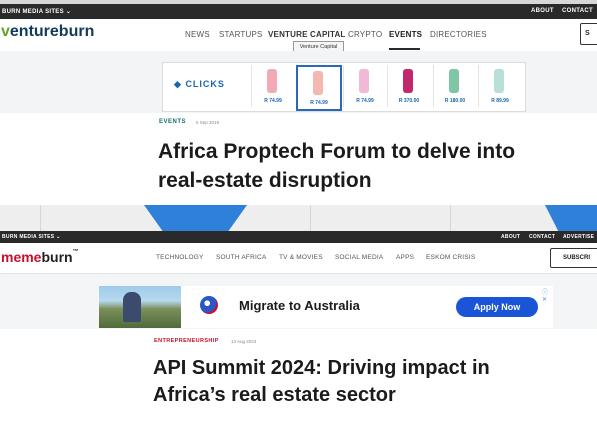  Describe the element at coordinates (298, 11) in the screenshot. I see `ventureburn-topbar: BURN MEDIA SITES ⌄ ABOUT CONTACT` at that location.